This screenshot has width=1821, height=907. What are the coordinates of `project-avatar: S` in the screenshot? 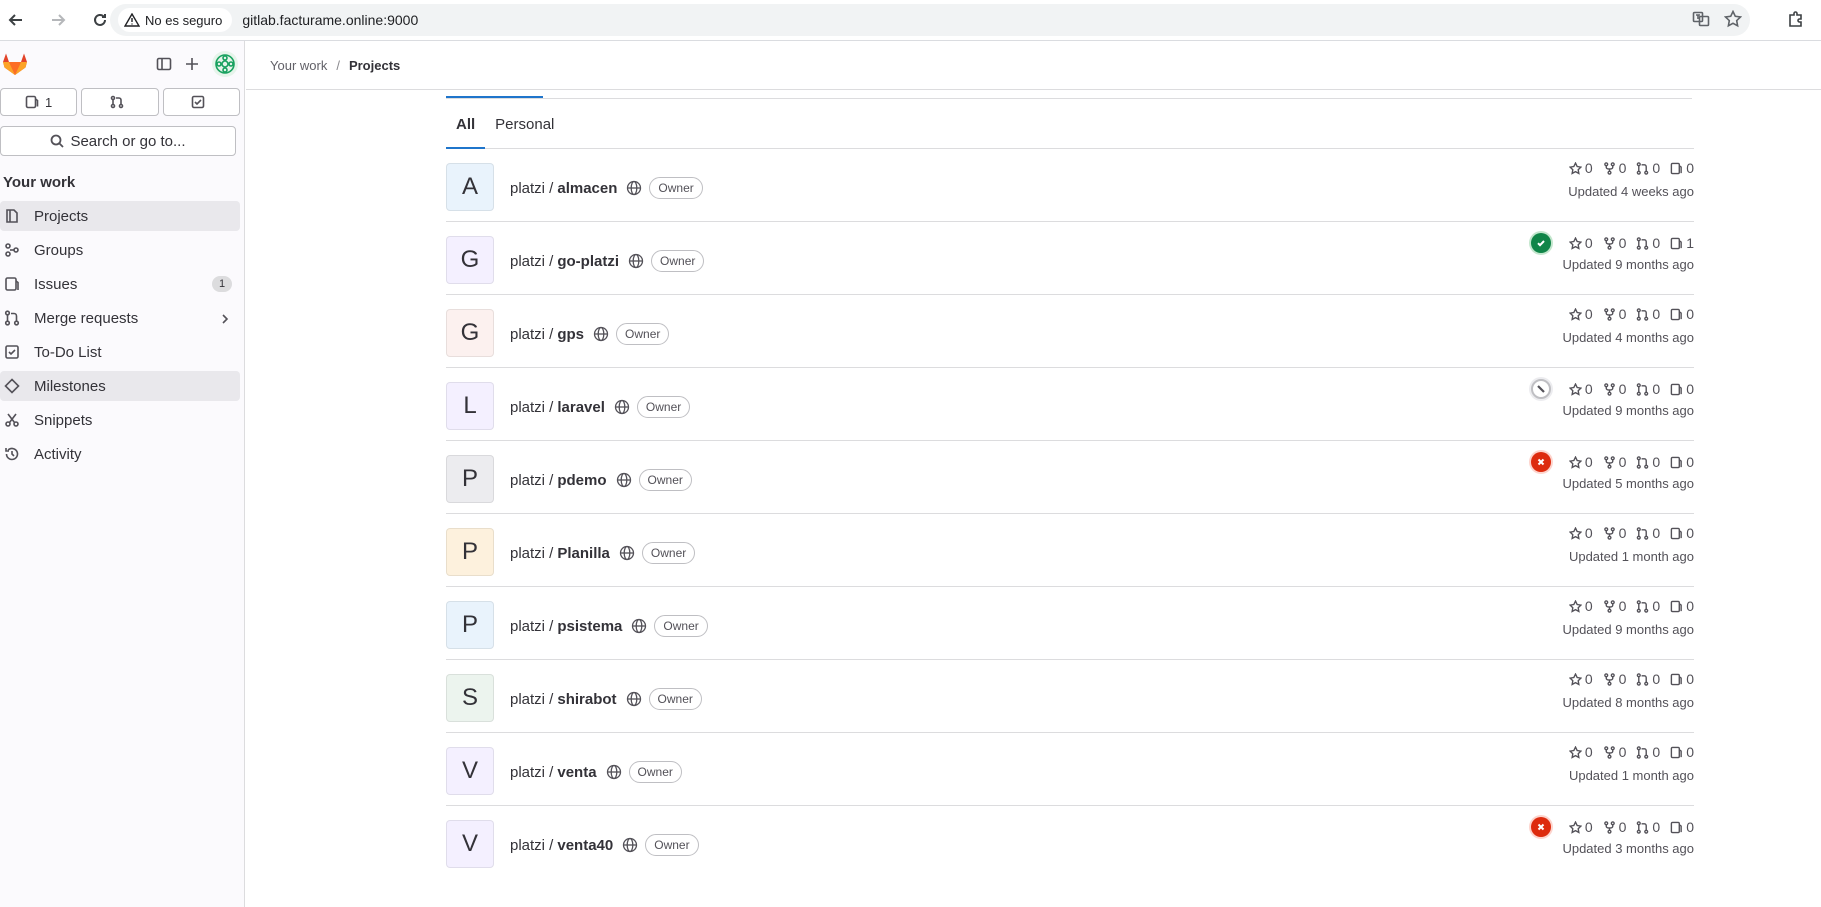 It's located at (470, 698).